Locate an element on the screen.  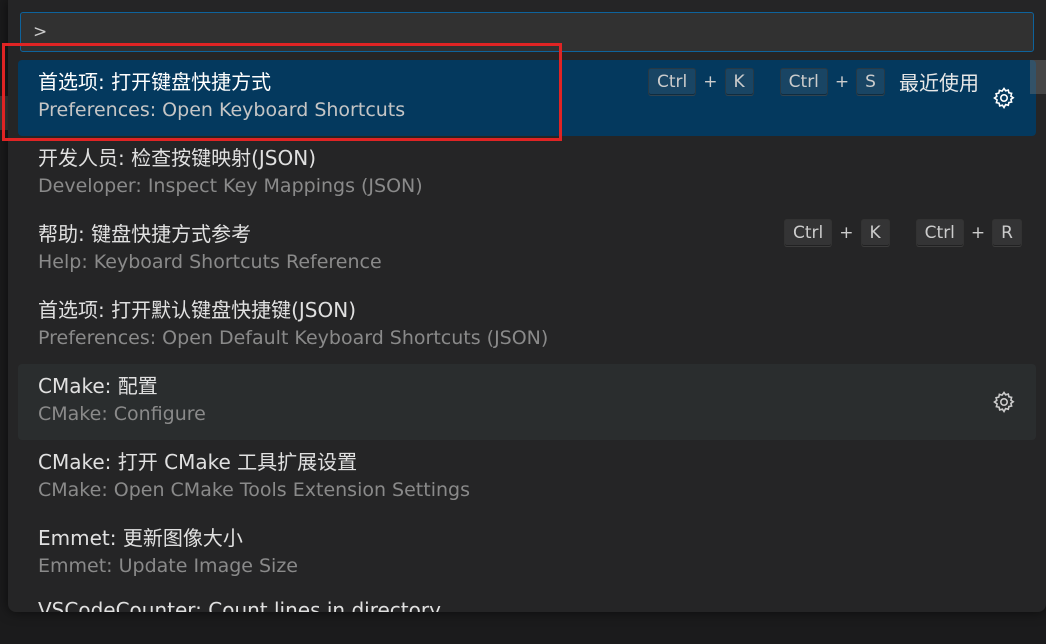
command-label: Emmet: 更新图像大小 is located at coordinates (140, 538).